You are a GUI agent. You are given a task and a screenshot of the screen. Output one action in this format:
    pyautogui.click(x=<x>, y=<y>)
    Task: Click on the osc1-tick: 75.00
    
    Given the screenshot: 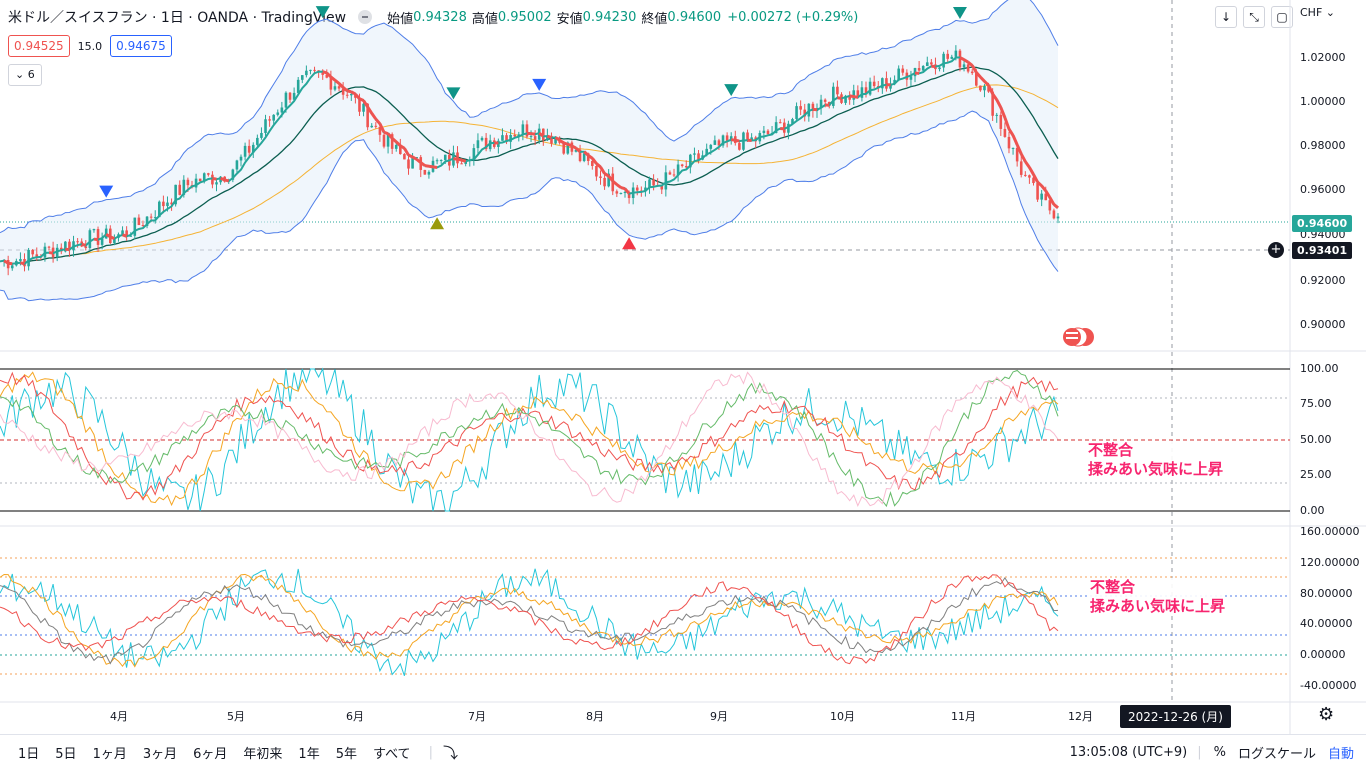 What is the action you would take?
    pyautogui.click(x=1316, y=403)
    